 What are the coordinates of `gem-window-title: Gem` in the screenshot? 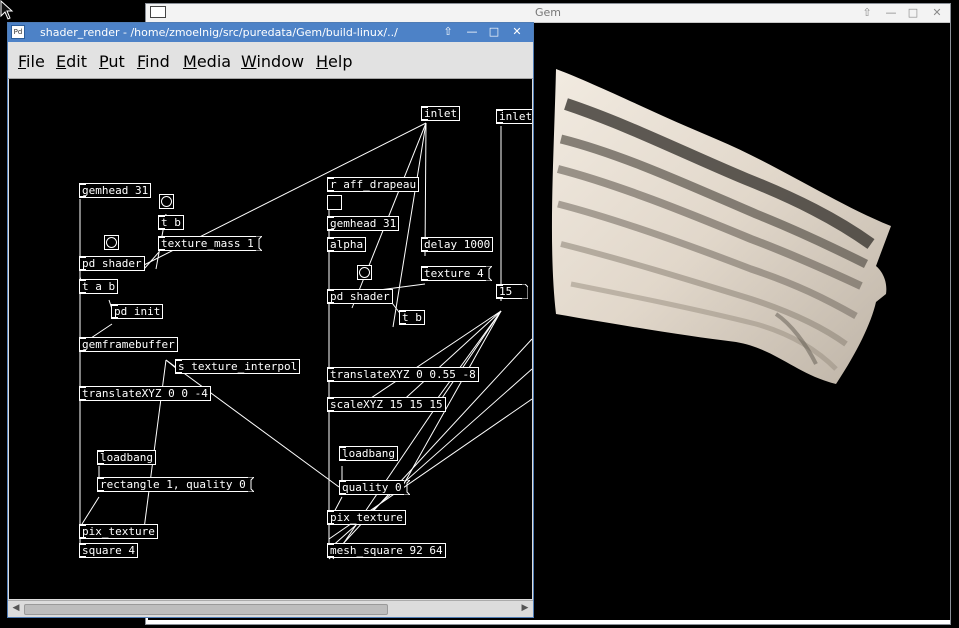 It's located at (547, 12).